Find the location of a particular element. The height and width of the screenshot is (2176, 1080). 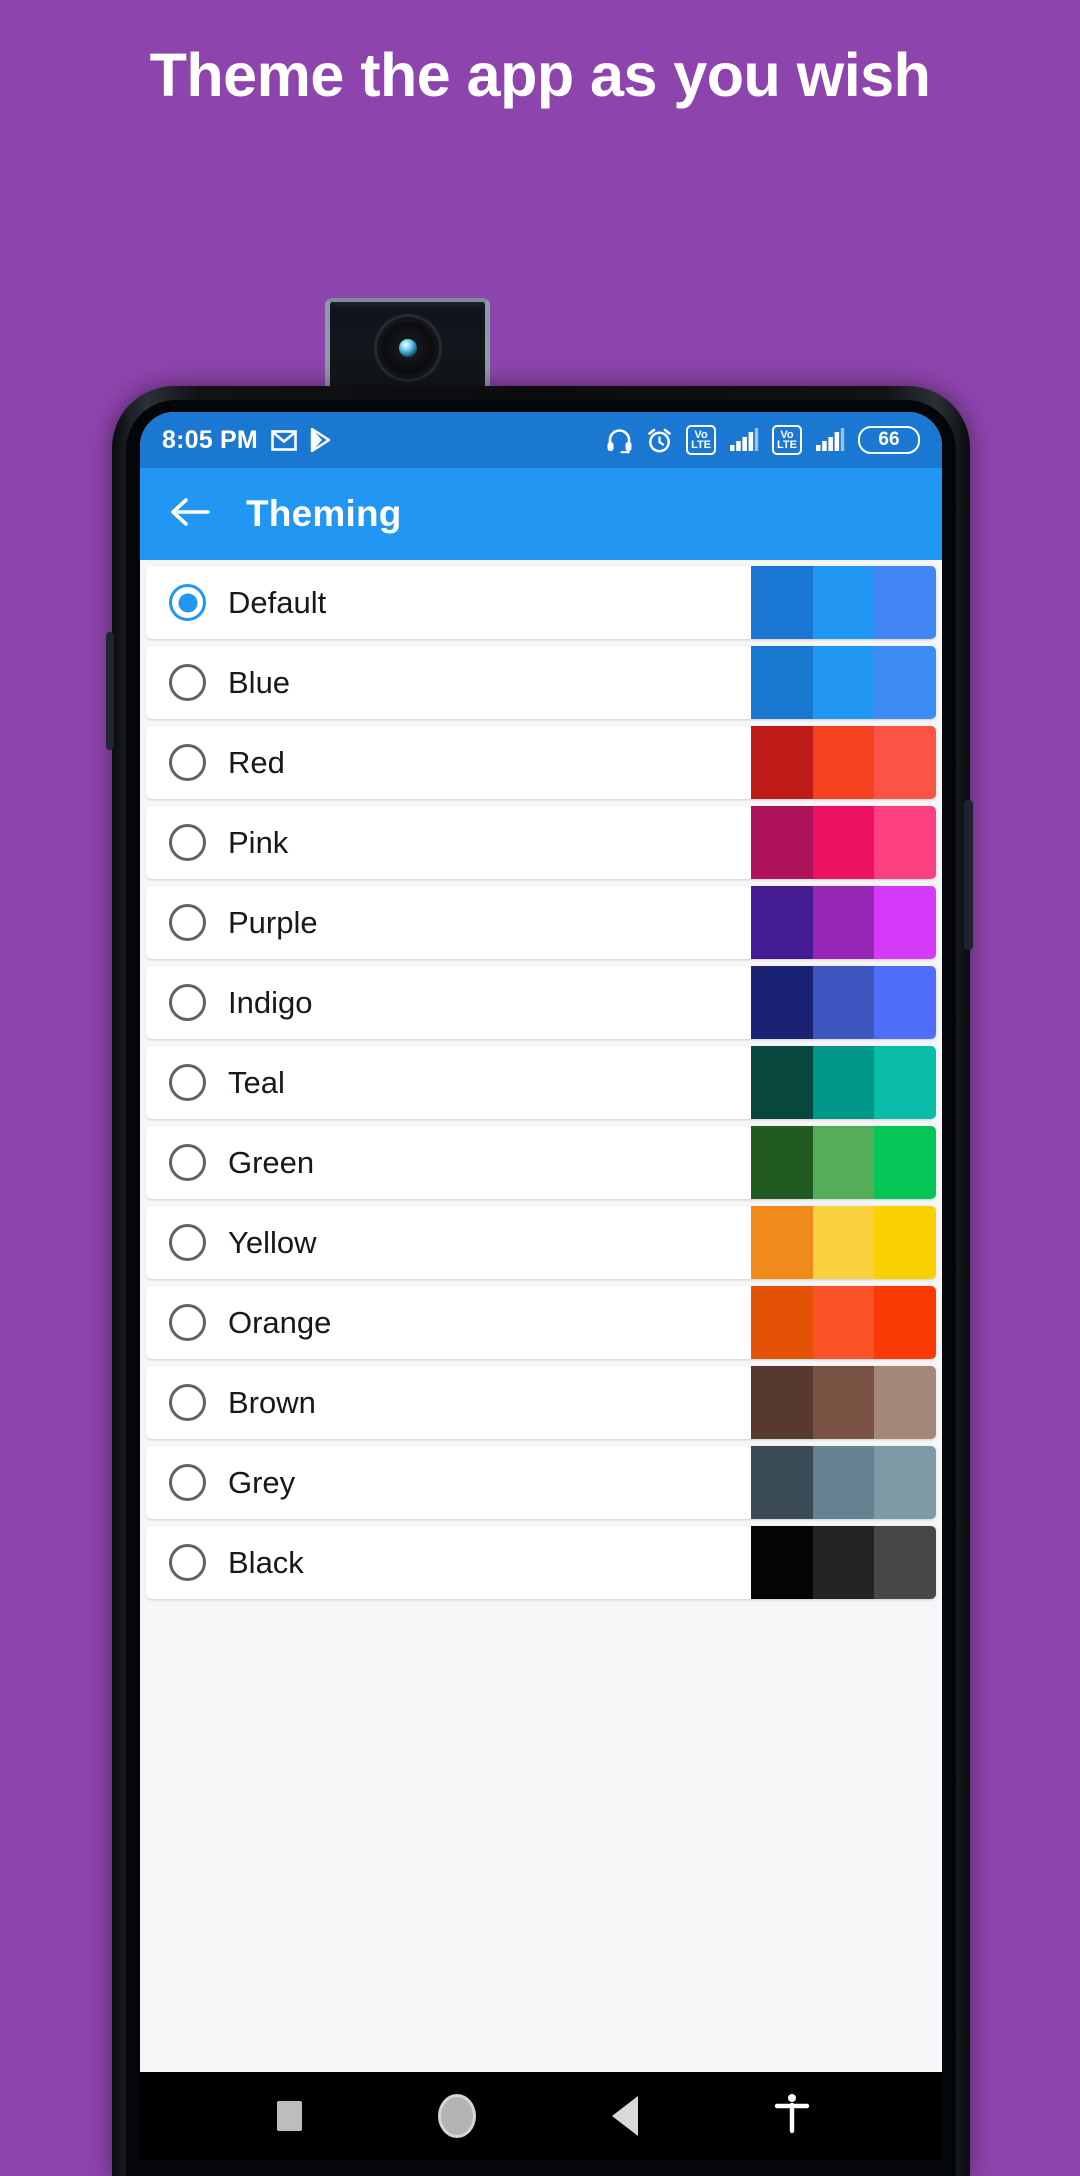

recents-button is located at coordinates (290, 2116).